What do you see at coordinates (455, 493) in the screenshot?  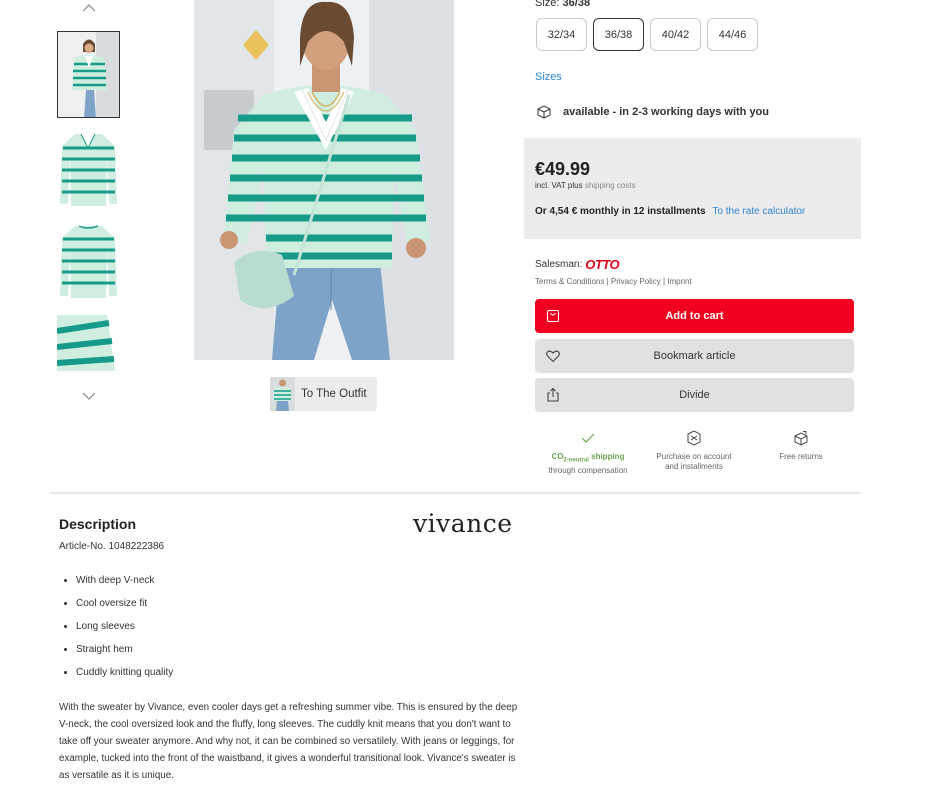 I see `section-divider` at bounding box center [455, 493].